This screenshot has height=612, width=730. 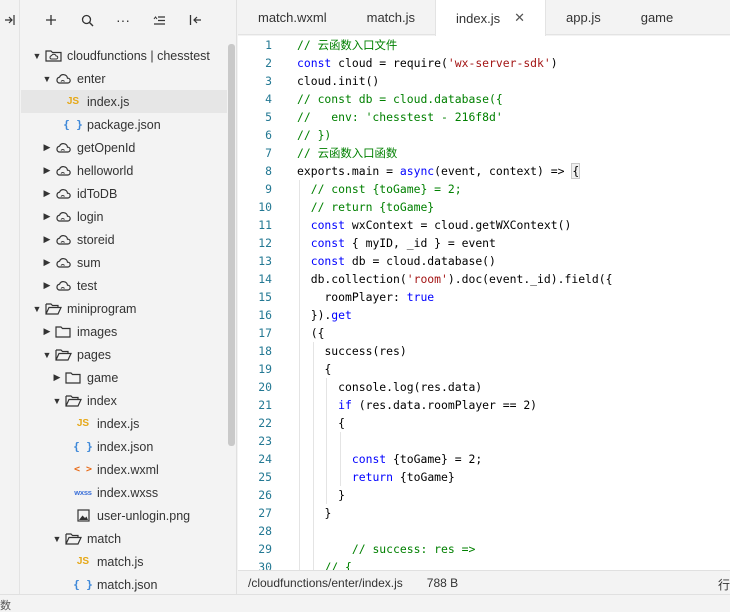 What do you see at coordinates (124, 285) in the screenshot?
I see `tree-item-test: ▶ test` at bounding box center [124, 285].